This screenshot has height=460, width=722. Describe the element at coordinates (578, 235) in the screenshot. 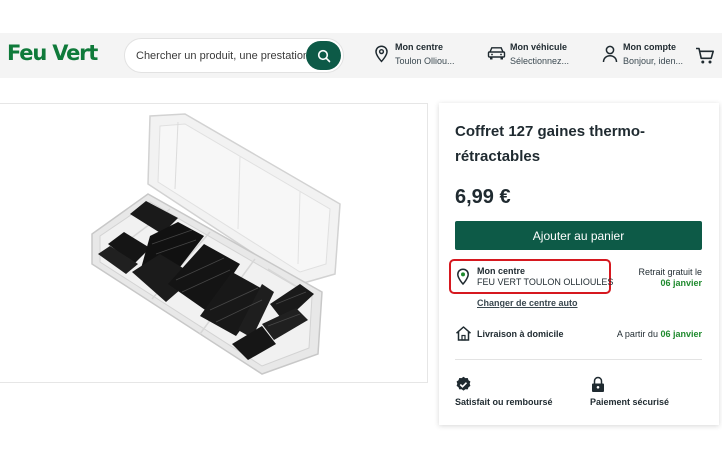

I see `add-to-cart-button: Ajouter au panier` at that location.